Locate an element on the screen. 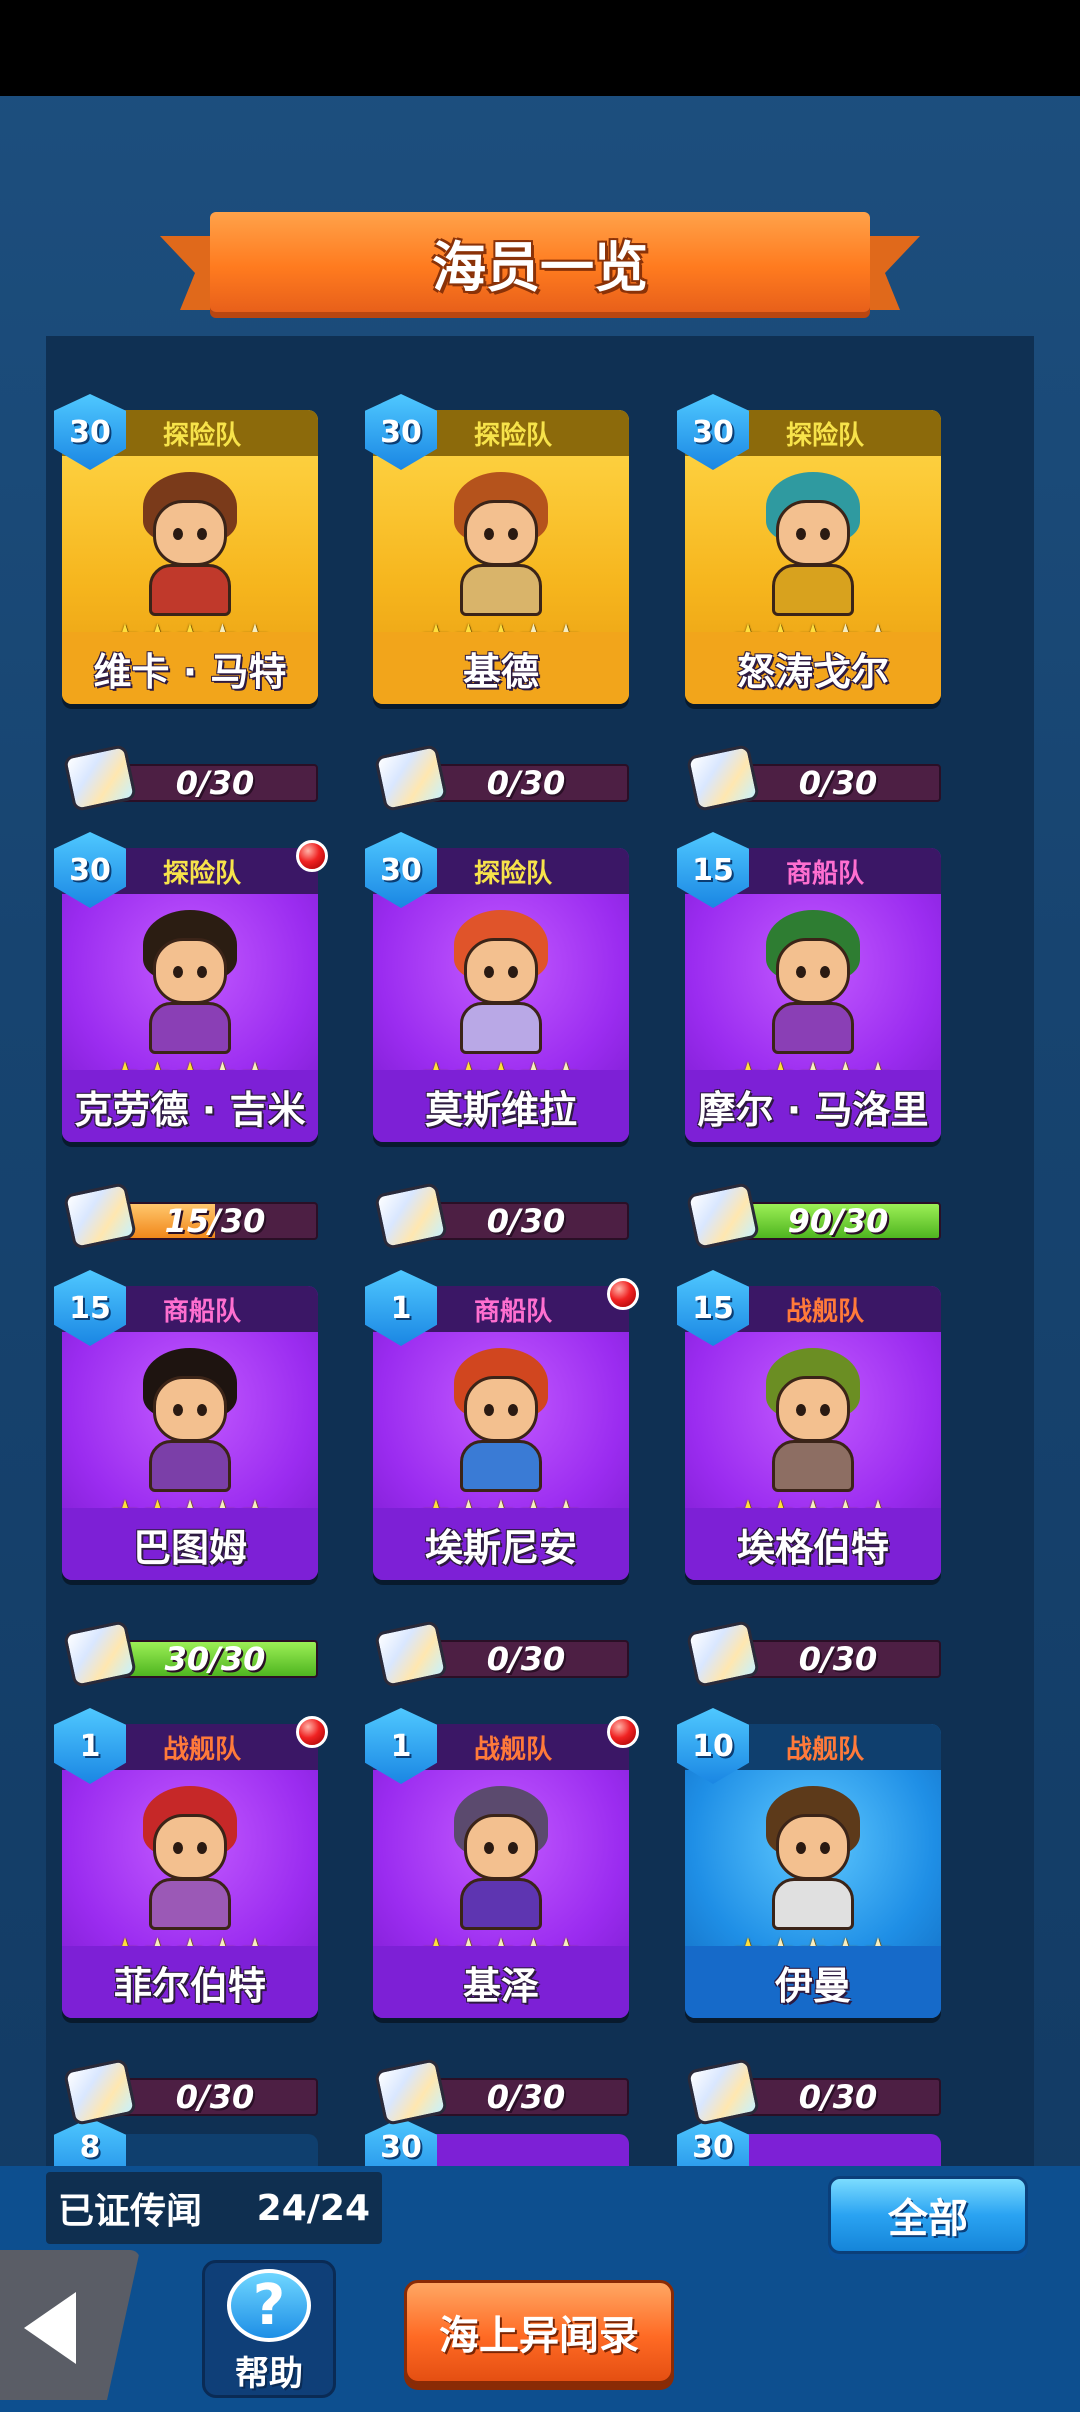 Image resolution: width=1080 pixels, height=2412 pixels. crew-card: 战舰队★★★★★基泽1 is located at coordinates (502, 1863).